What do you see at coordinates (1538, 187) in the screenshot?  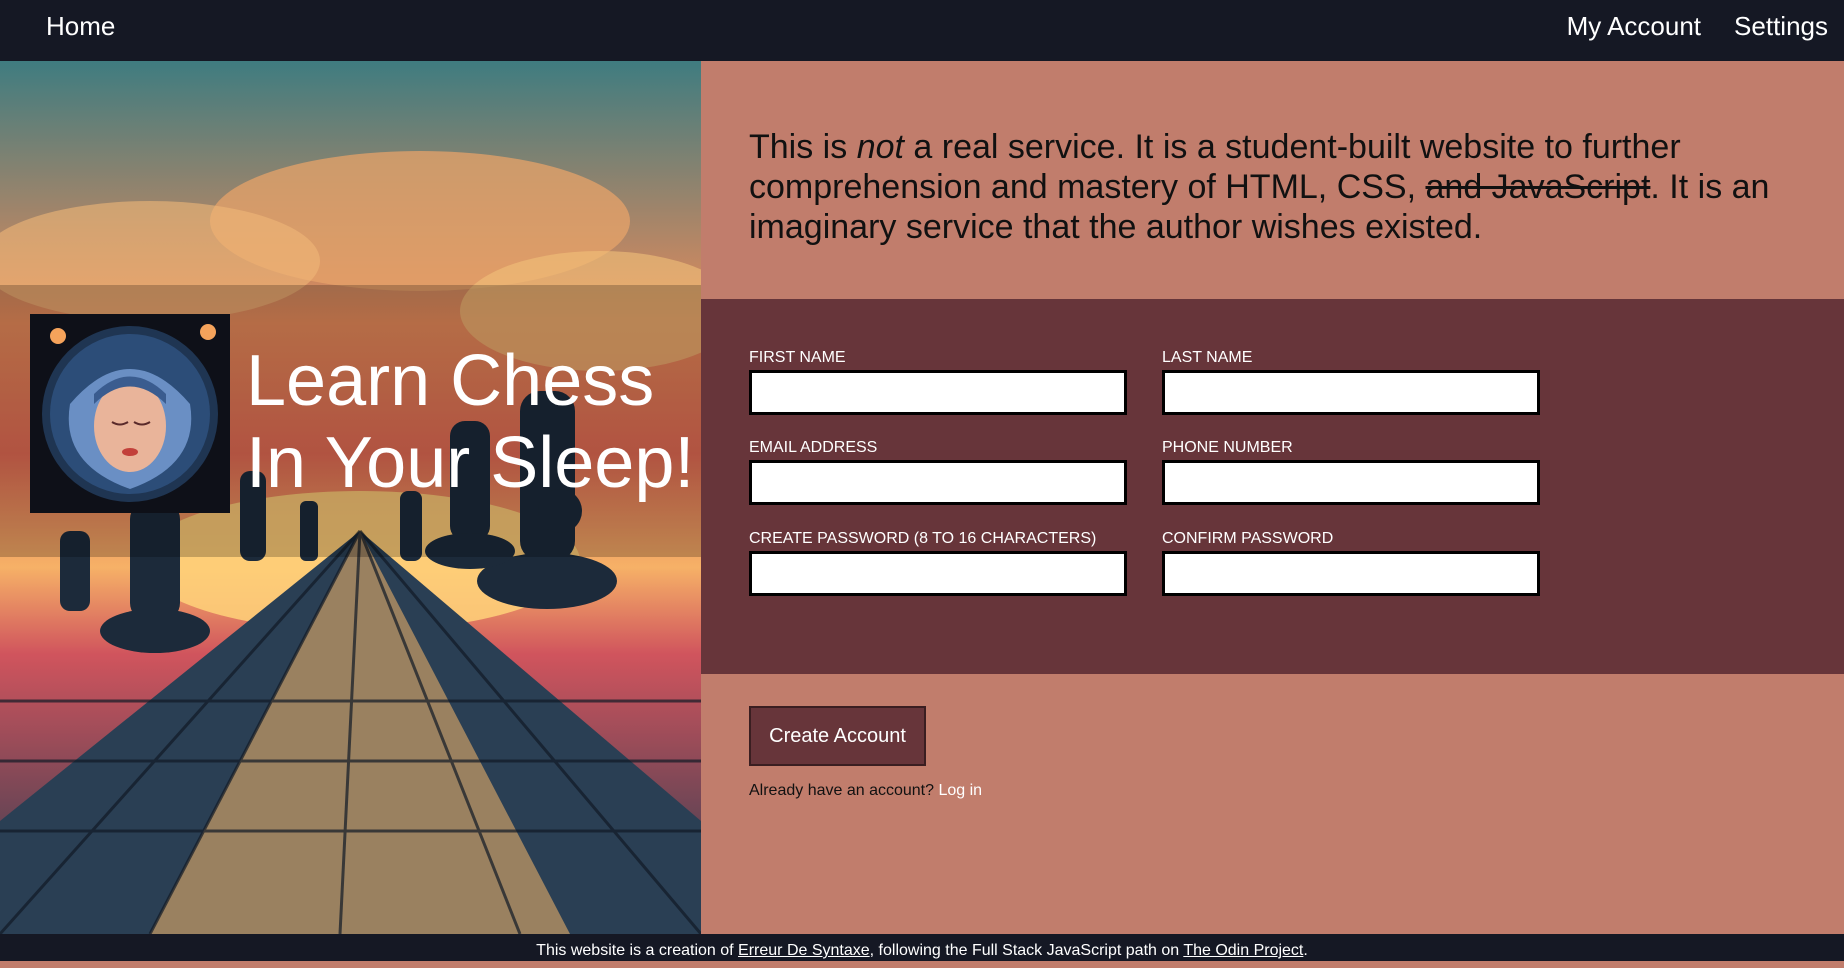 I see `disclaimer-struck: and JavaScript` at bounding box center [1538, 187].